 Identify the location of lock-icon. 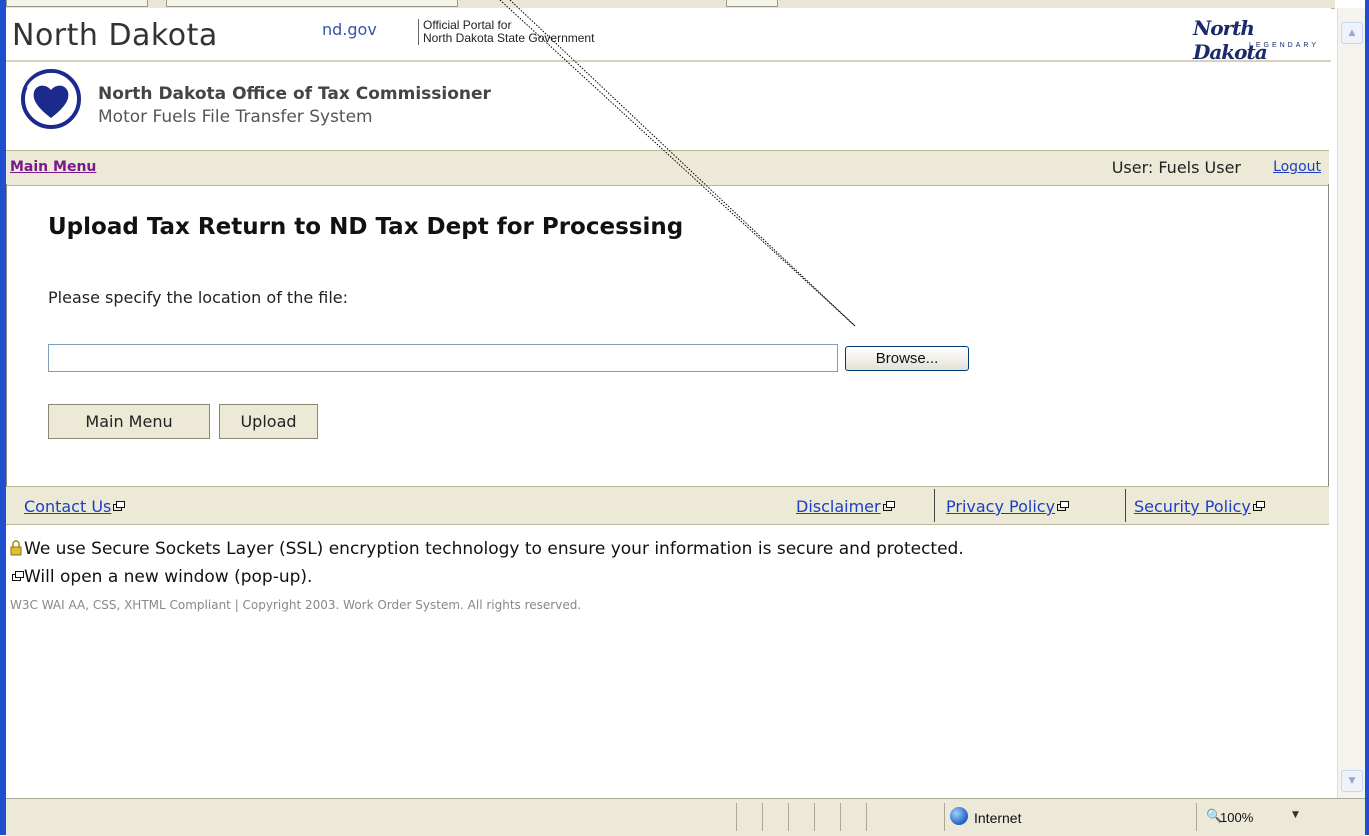
(16, 548).